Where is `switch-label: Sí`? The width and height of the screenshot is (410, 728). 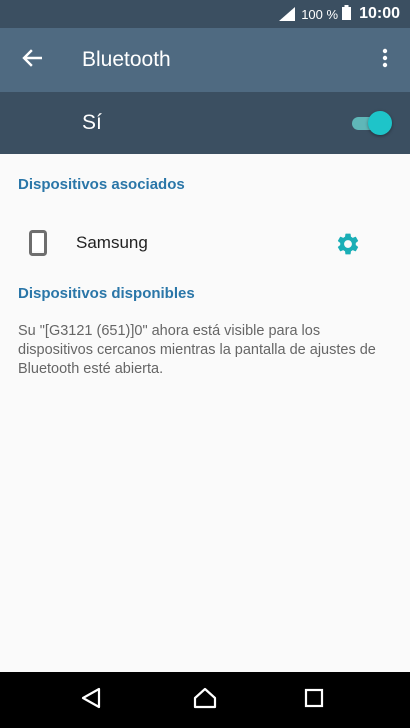
switch-label: Sí is located at coordinates (92, 122).